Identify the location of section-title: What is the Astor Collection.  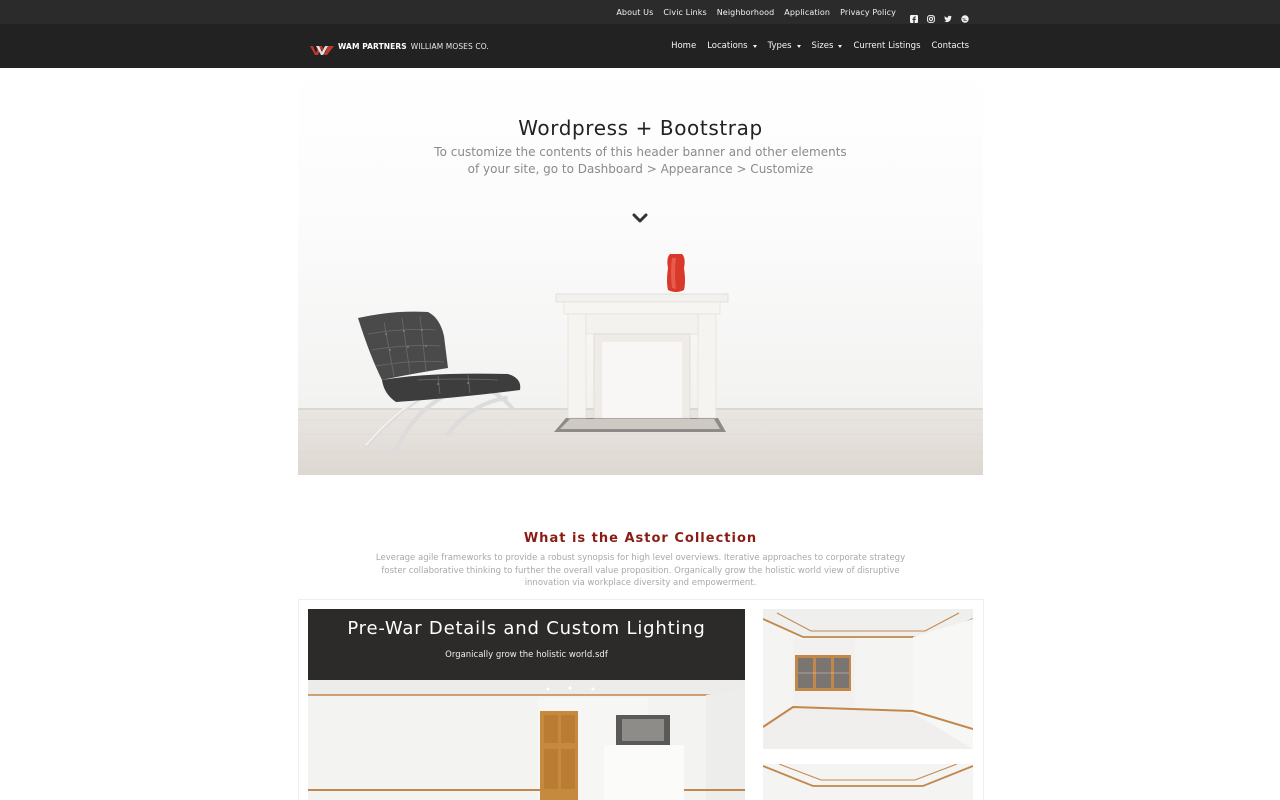
(640, 538).